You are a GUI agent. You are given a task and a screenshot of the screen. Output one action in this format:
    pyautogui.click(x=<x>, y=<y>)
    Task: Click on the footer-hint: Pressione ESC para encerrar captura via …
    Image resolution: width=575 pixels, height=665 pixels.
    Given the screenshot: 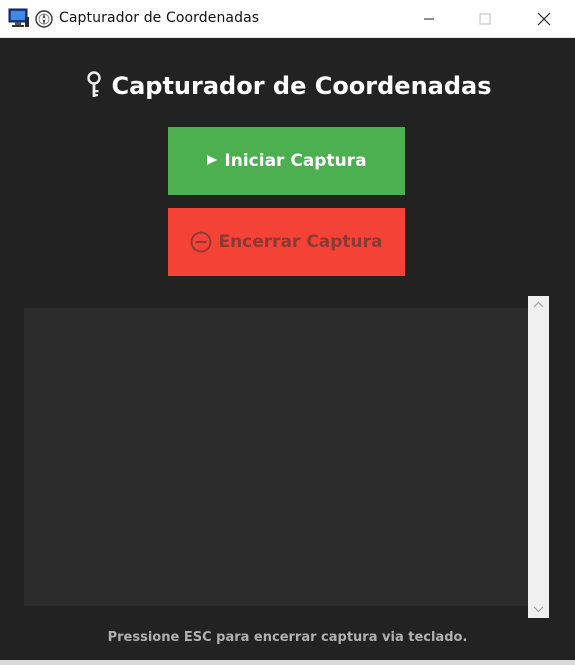 What is the action you would take?
    pyautogui.click(x=287, y=637)
    